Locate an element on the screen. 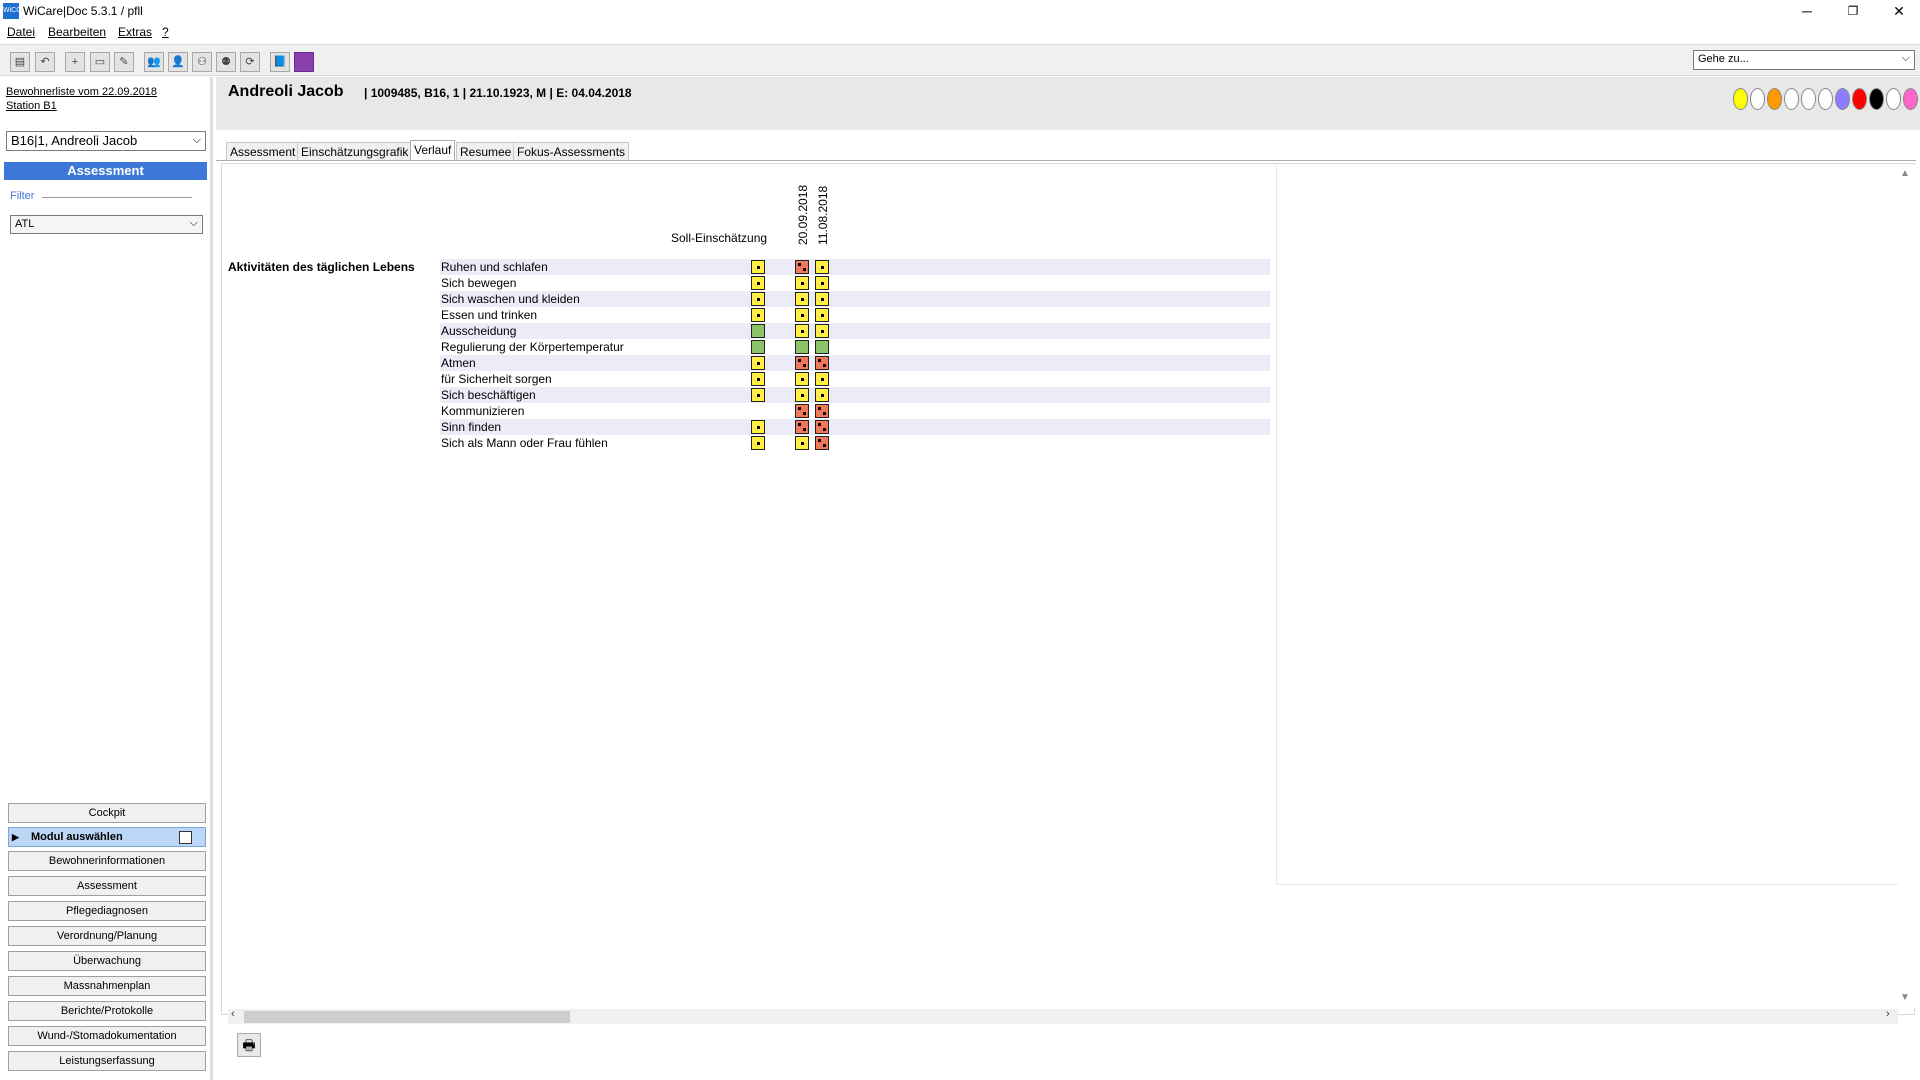 The width and height of the screenshot is (1920, 1080). date-label: 11.08.2018 is located at coordinates (823, 215).